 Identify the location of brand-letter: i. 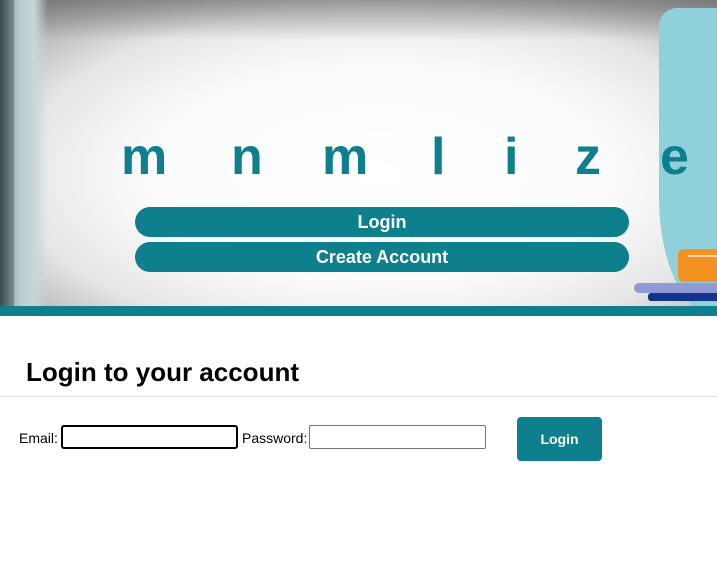
(511, 157).